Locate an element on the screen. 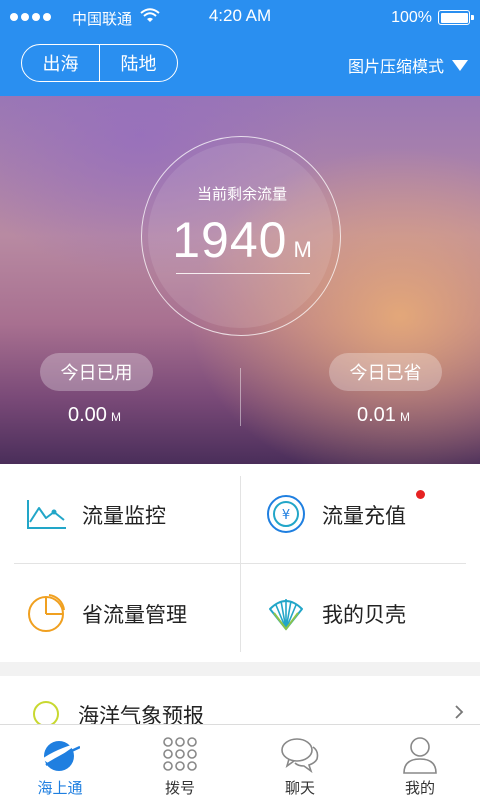 The height and width of the screenshot is (800, 480). hero-divider is located at coordinates (240, 397).